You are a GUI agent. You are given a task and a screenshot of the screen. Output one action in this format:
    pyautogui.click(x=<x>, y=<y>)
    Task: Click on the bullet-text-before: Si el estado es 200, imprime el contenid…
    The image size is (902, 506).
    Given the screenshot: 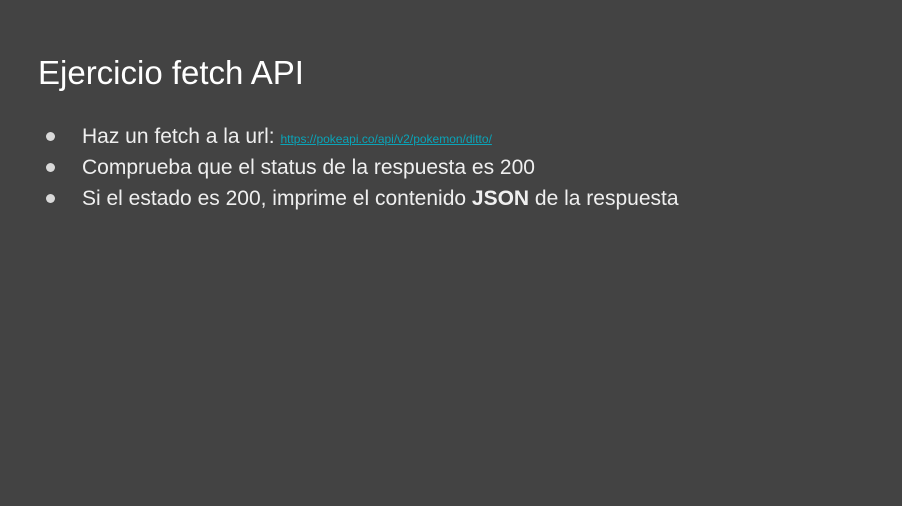 What is the action you would take?
    pyautogui.click(x=277, y=198)
    